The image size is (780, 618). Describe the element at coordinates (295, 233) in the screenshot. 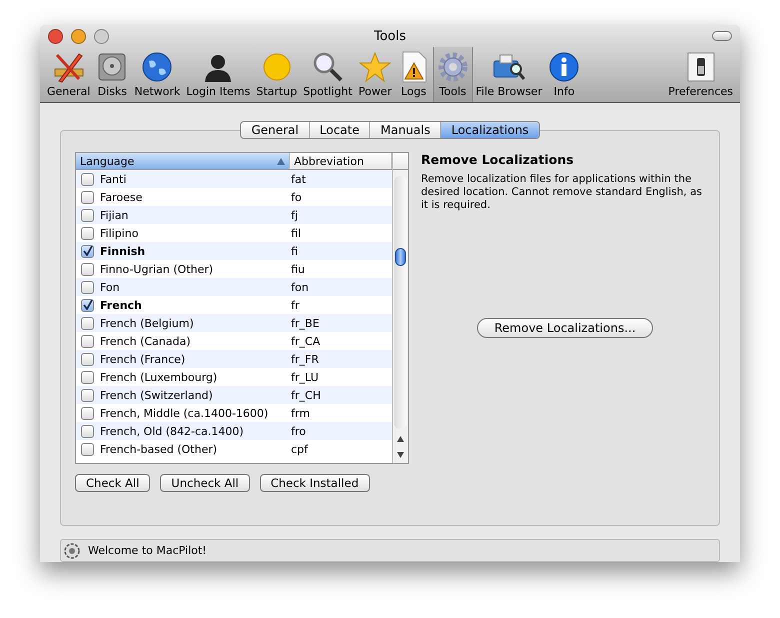

I see `table-cell-text: fil` at that location.